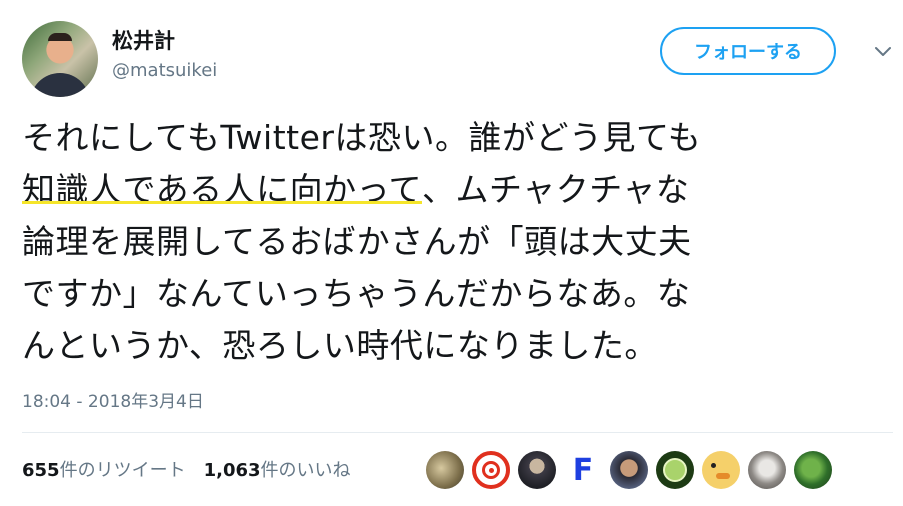  Describe the element at coordinates (122, 470) in the screenshot. I see `retweet-label: 件のリツイート` at that location.